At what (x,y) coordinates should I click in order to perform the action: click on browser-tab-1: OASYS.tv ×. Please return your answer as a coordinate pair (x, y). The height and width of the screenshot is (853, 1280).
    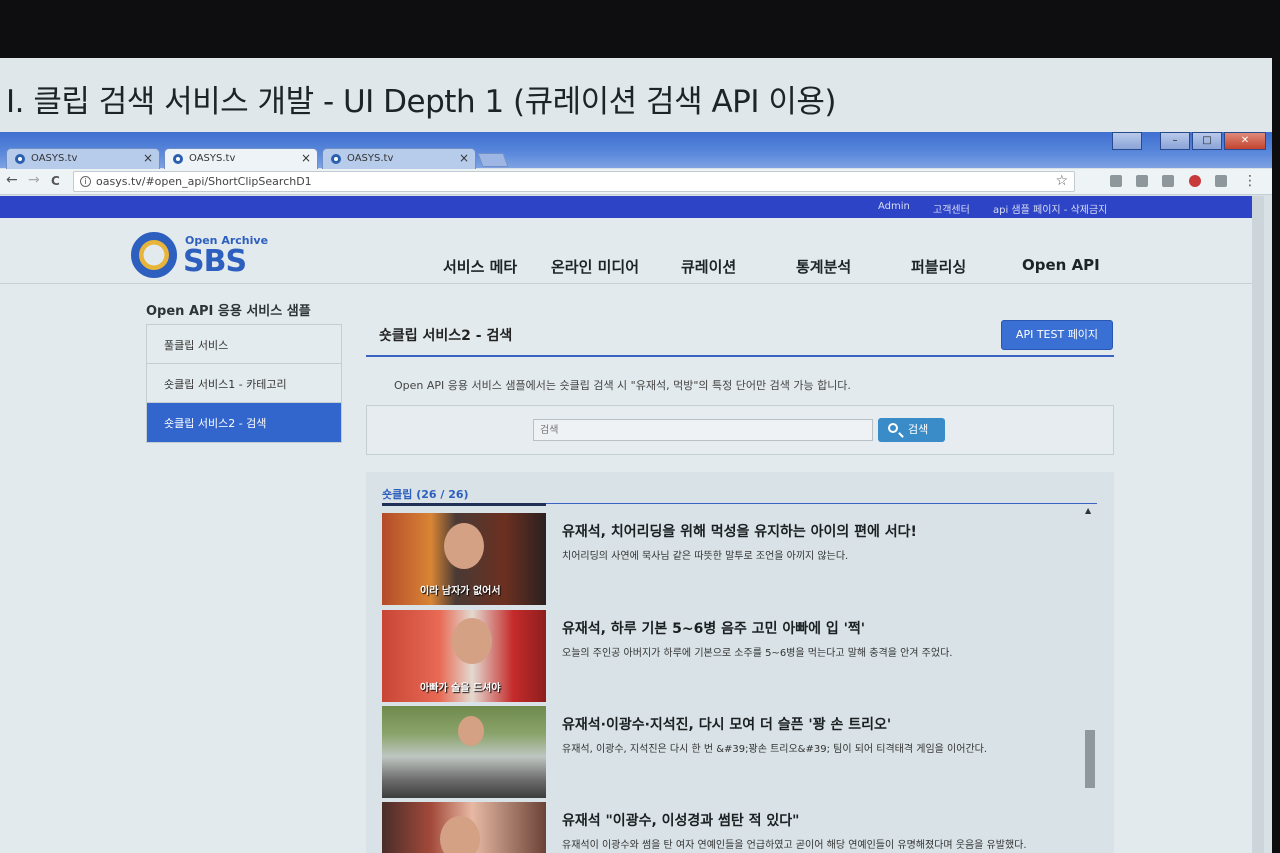
    Looking at the image, I should click on (83, 158).